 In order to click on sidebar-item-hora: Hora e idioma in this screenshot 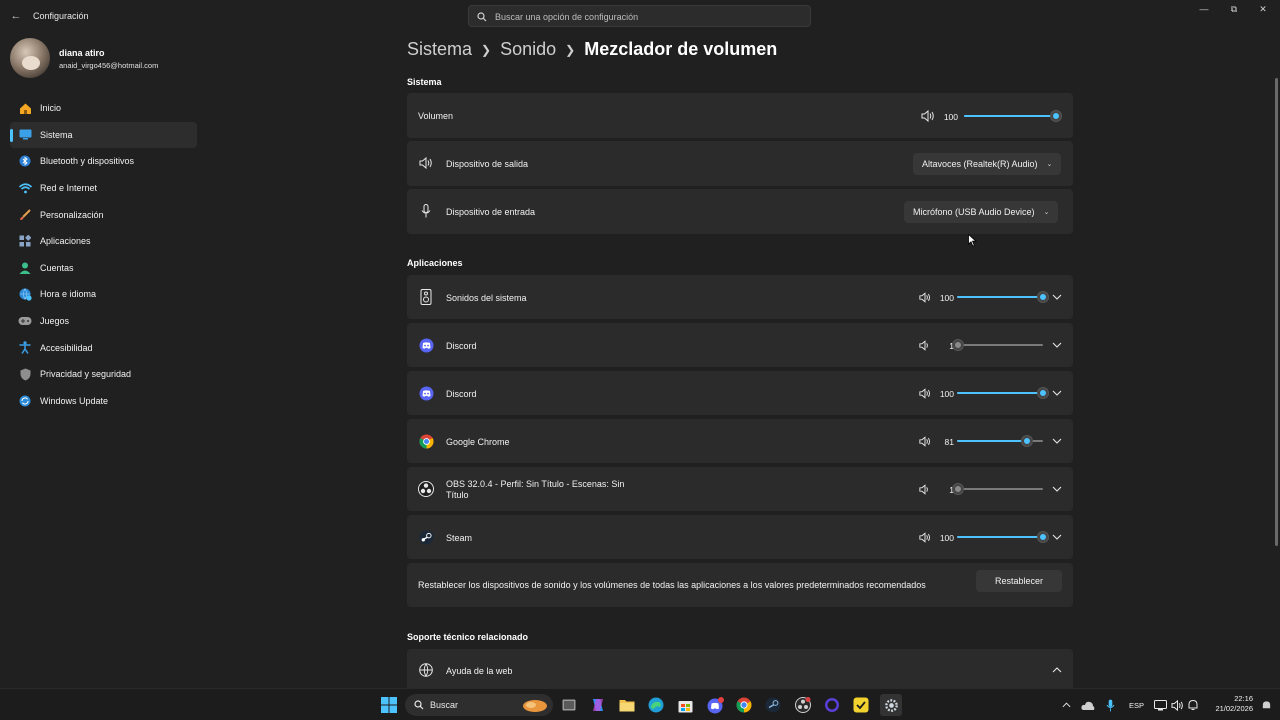, I will do `click(103, 294)`.